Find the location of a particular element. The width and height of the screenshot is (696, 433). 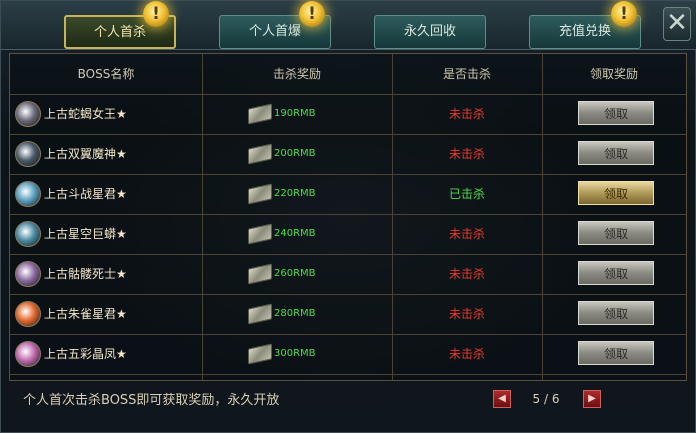

boss-name: 上古朱雀星君★ is located at coordinates (85, 314).